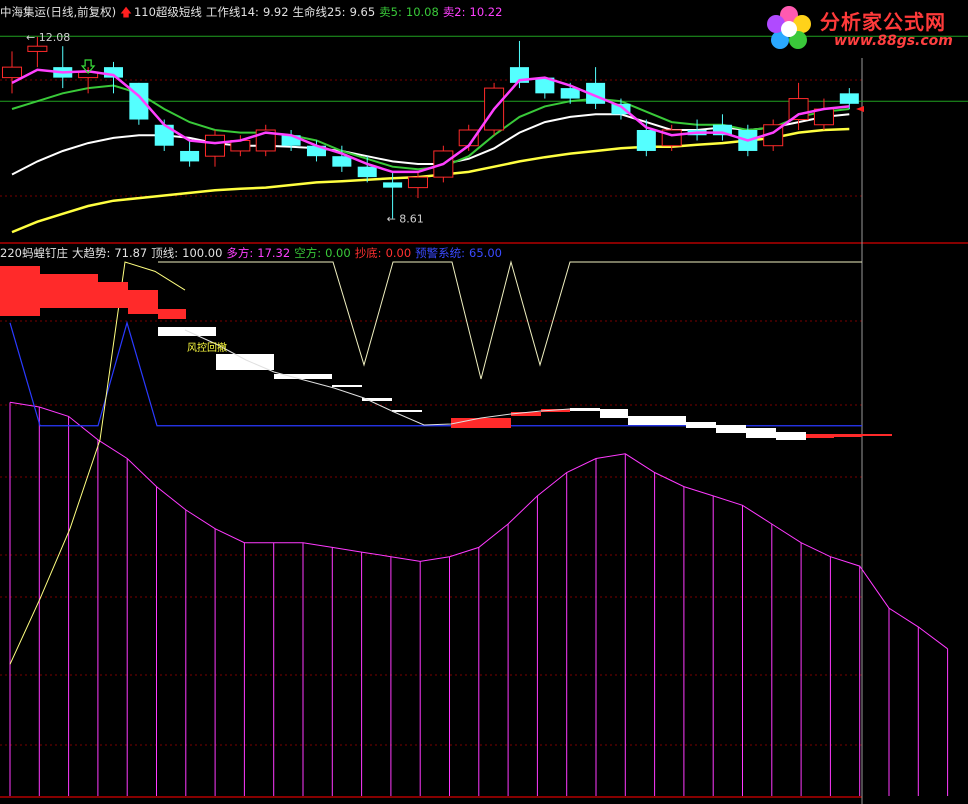 The width and height of the screenshot is (968, 804). What do you see at coordinates (368, 253) in the screenshot?
I see `bottom-fishing-label: 抄底:` at bounding box center [368, 253].